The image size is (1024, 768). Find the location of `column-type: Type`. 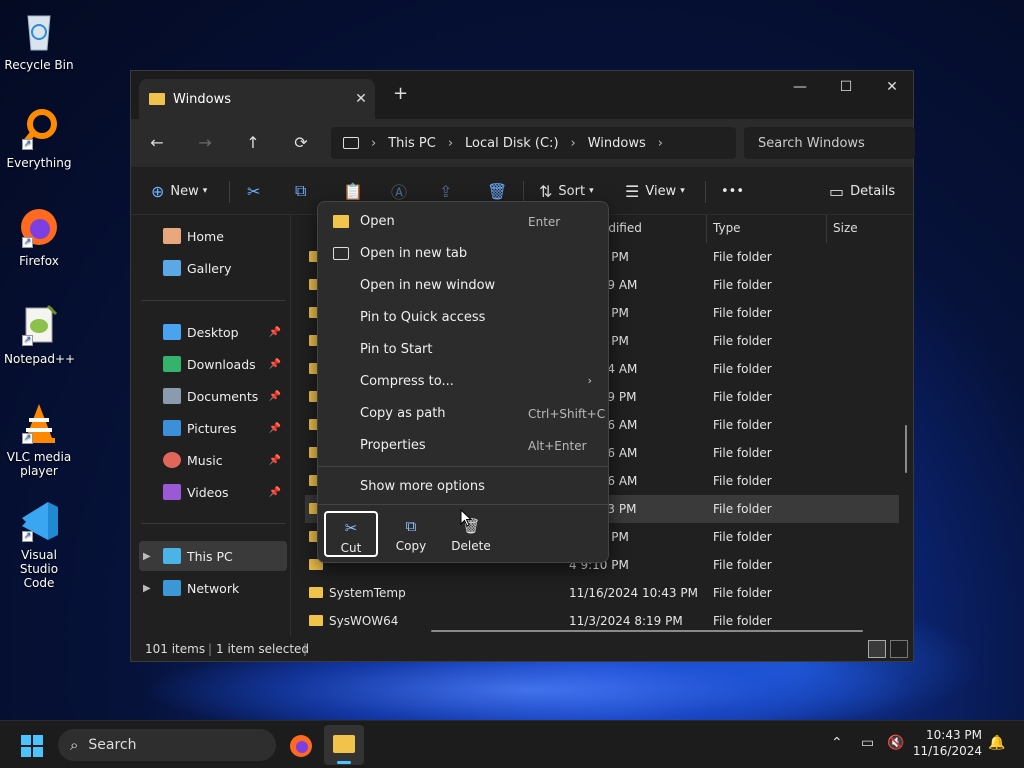

column-type: Type is located at coordinates (727, 228).